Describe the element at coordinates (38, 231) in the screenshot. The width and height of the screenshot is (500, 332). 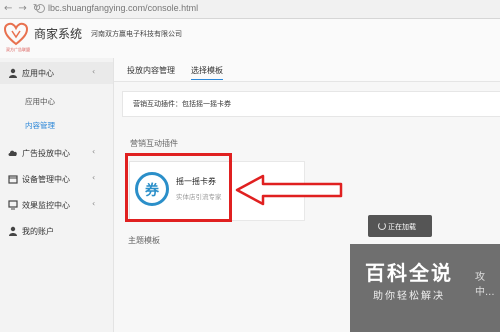
I see `sidebar-item-label: 我的账户` at that location.